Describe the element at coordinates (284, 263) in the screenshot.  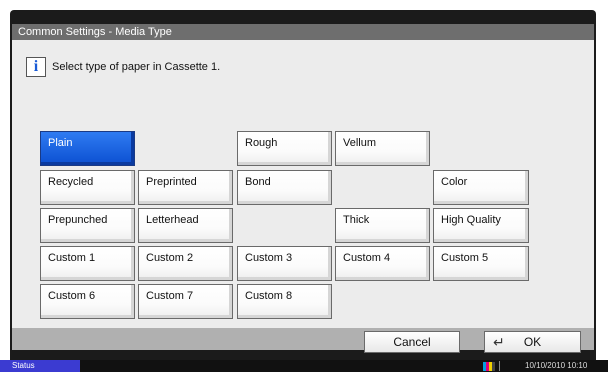
I see `media-custom3-button: Custom 3` at that location.